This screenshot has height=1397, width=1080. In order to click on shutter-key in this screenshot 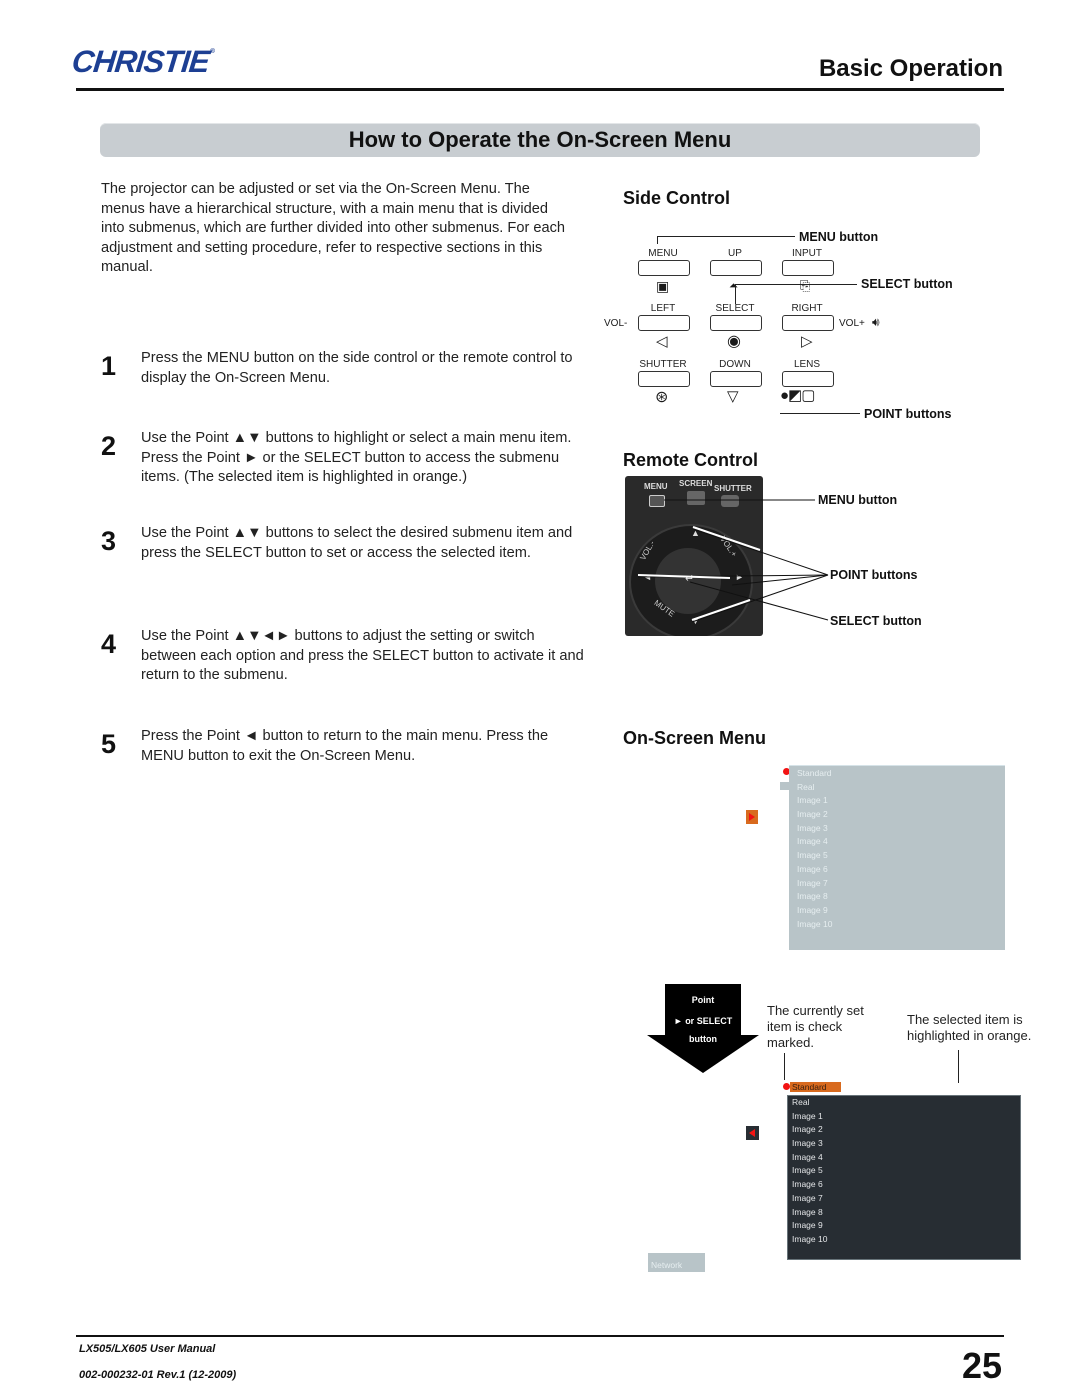, I will do `click(664, 379)`.